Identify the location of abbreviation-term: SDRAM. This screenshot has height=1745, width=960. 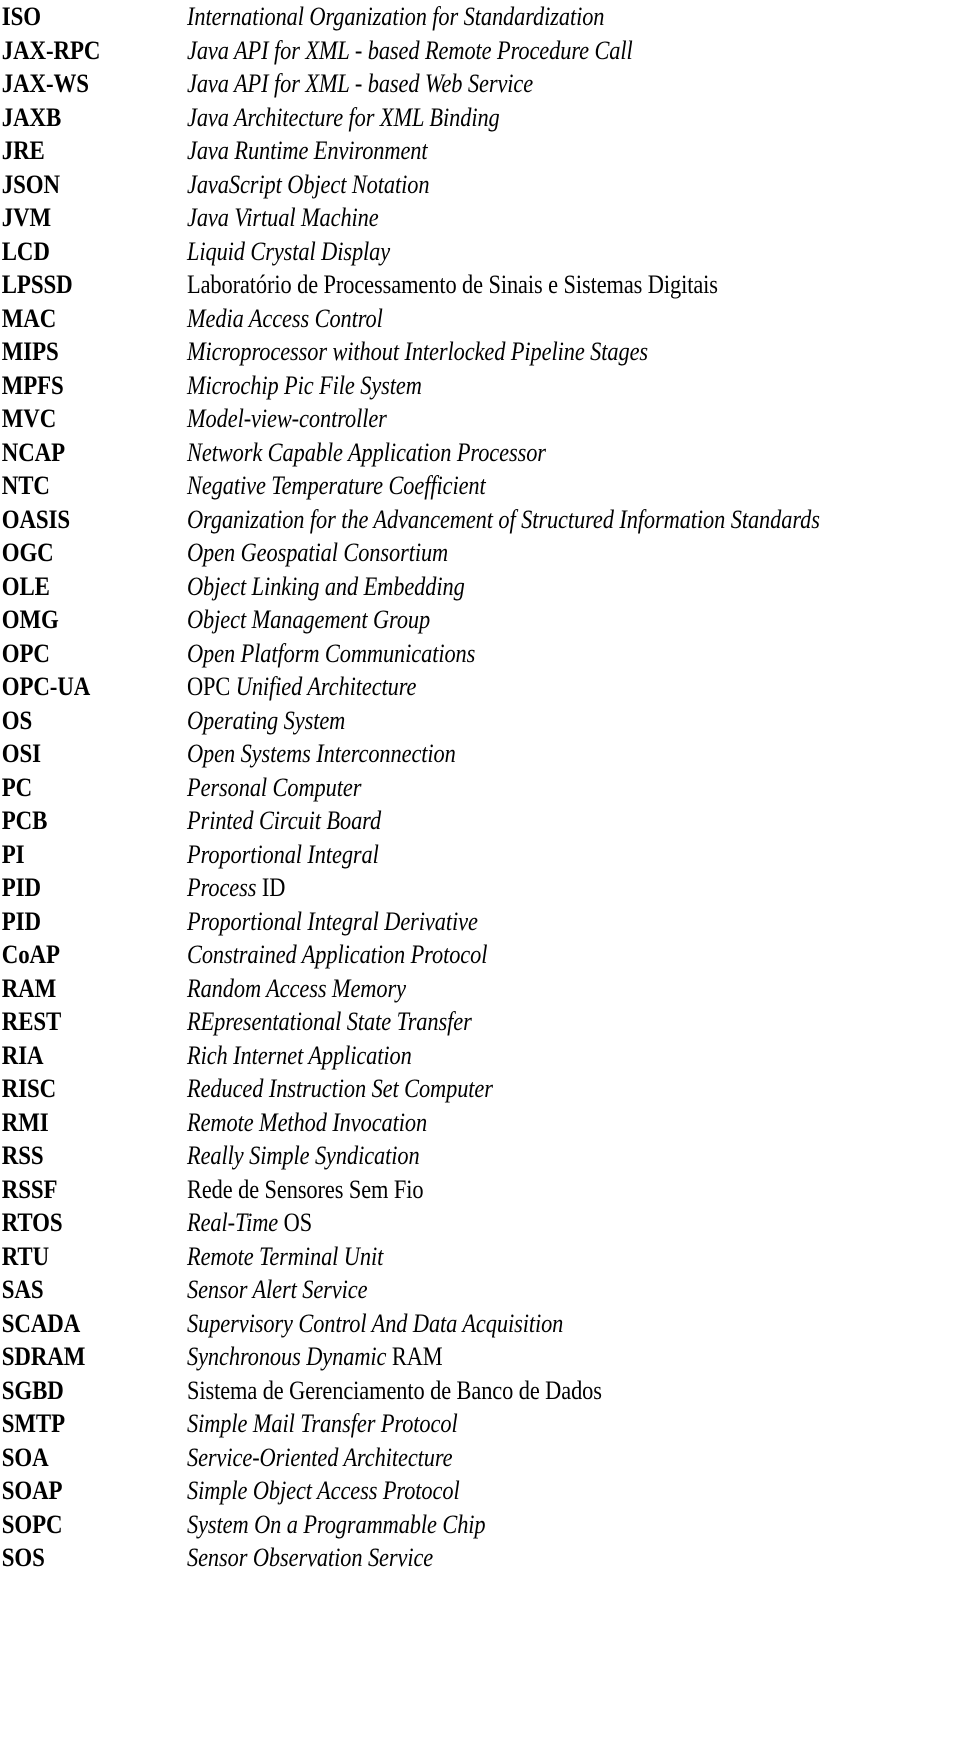
(43, 1356).